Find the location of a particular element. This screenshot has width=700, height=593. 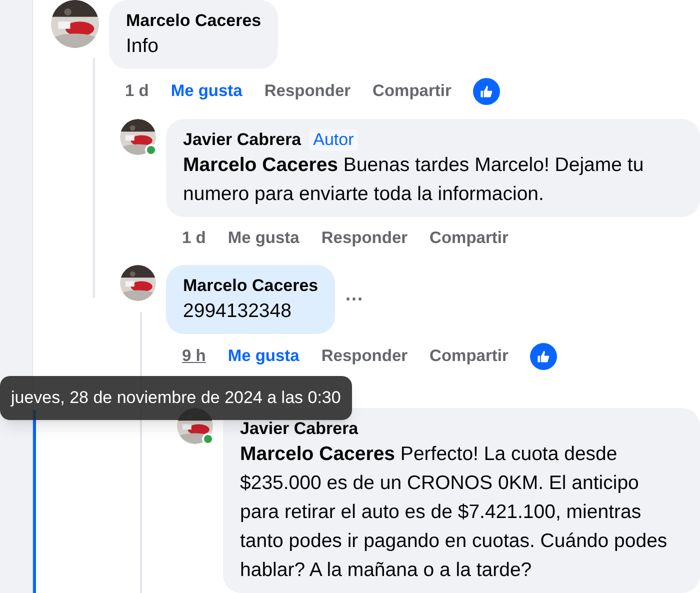

more-options-icon: ⋯ is located at coordinates (354, 299).